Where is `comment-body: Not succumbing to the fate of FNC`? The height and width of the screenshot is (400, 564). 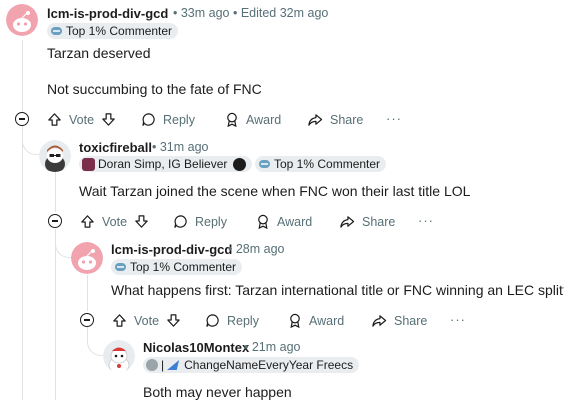
comment-body: Not succumbing to the fate of FNC is located at coordinates (154, 89).